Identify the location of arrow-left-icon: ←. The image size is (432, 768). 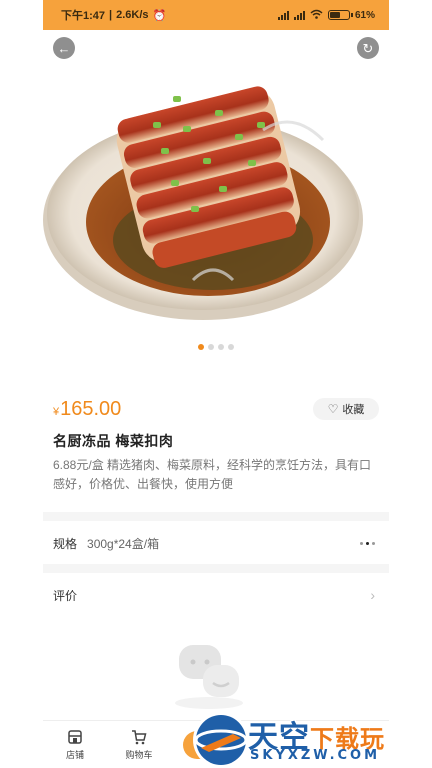
(64, 48).